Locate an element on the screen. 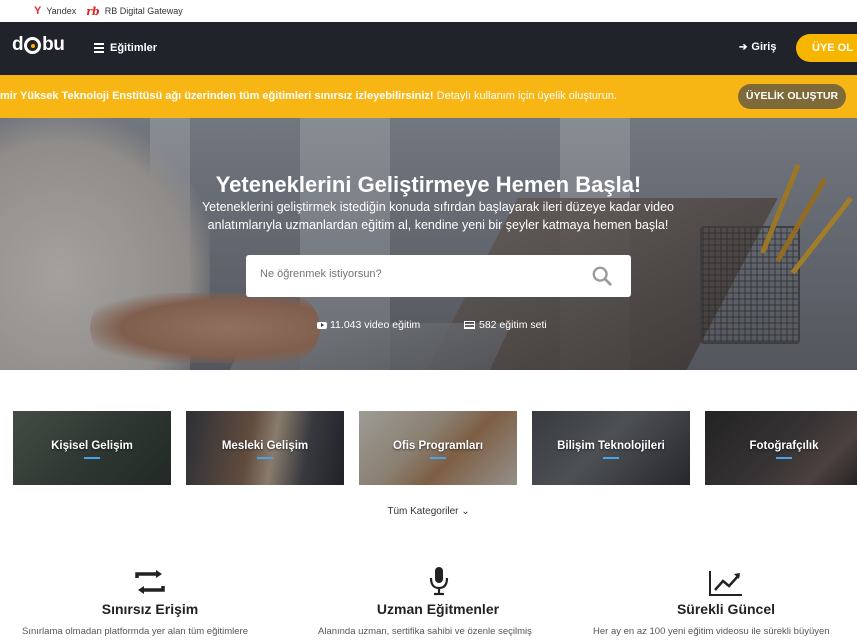  set-count-label: 582 eğitim seti is located at coordinates (513, 325).